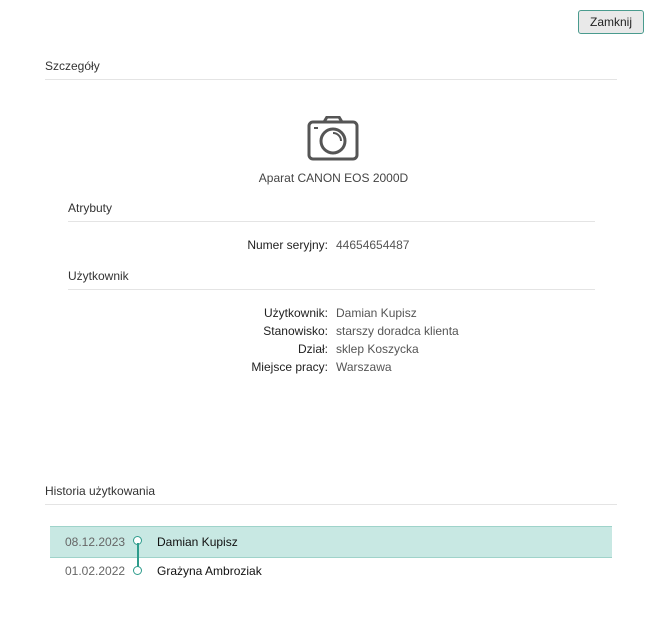 The image size is (662, 637). I want to click on user-field-label: Stanowisko:, so click(295, 331).